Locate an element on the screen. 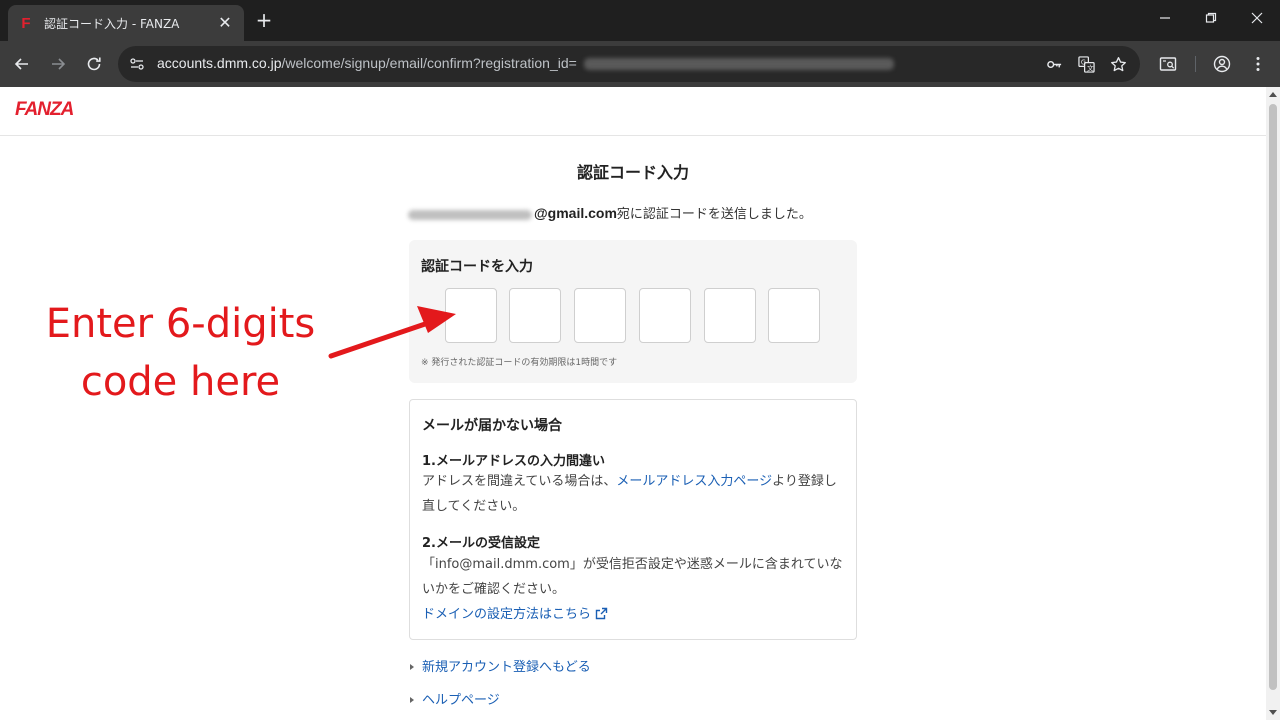 The height and width of the screenshot is (720, 1280). translate-icon: G文 is located at coordinates (1086, 64).